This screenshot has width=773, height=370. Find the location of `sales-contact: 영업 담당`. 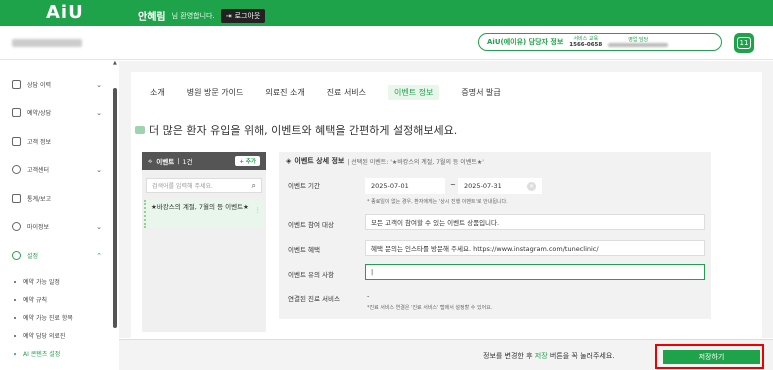

sales-contact: 영업 담당 is located at coordinates (638, 42).